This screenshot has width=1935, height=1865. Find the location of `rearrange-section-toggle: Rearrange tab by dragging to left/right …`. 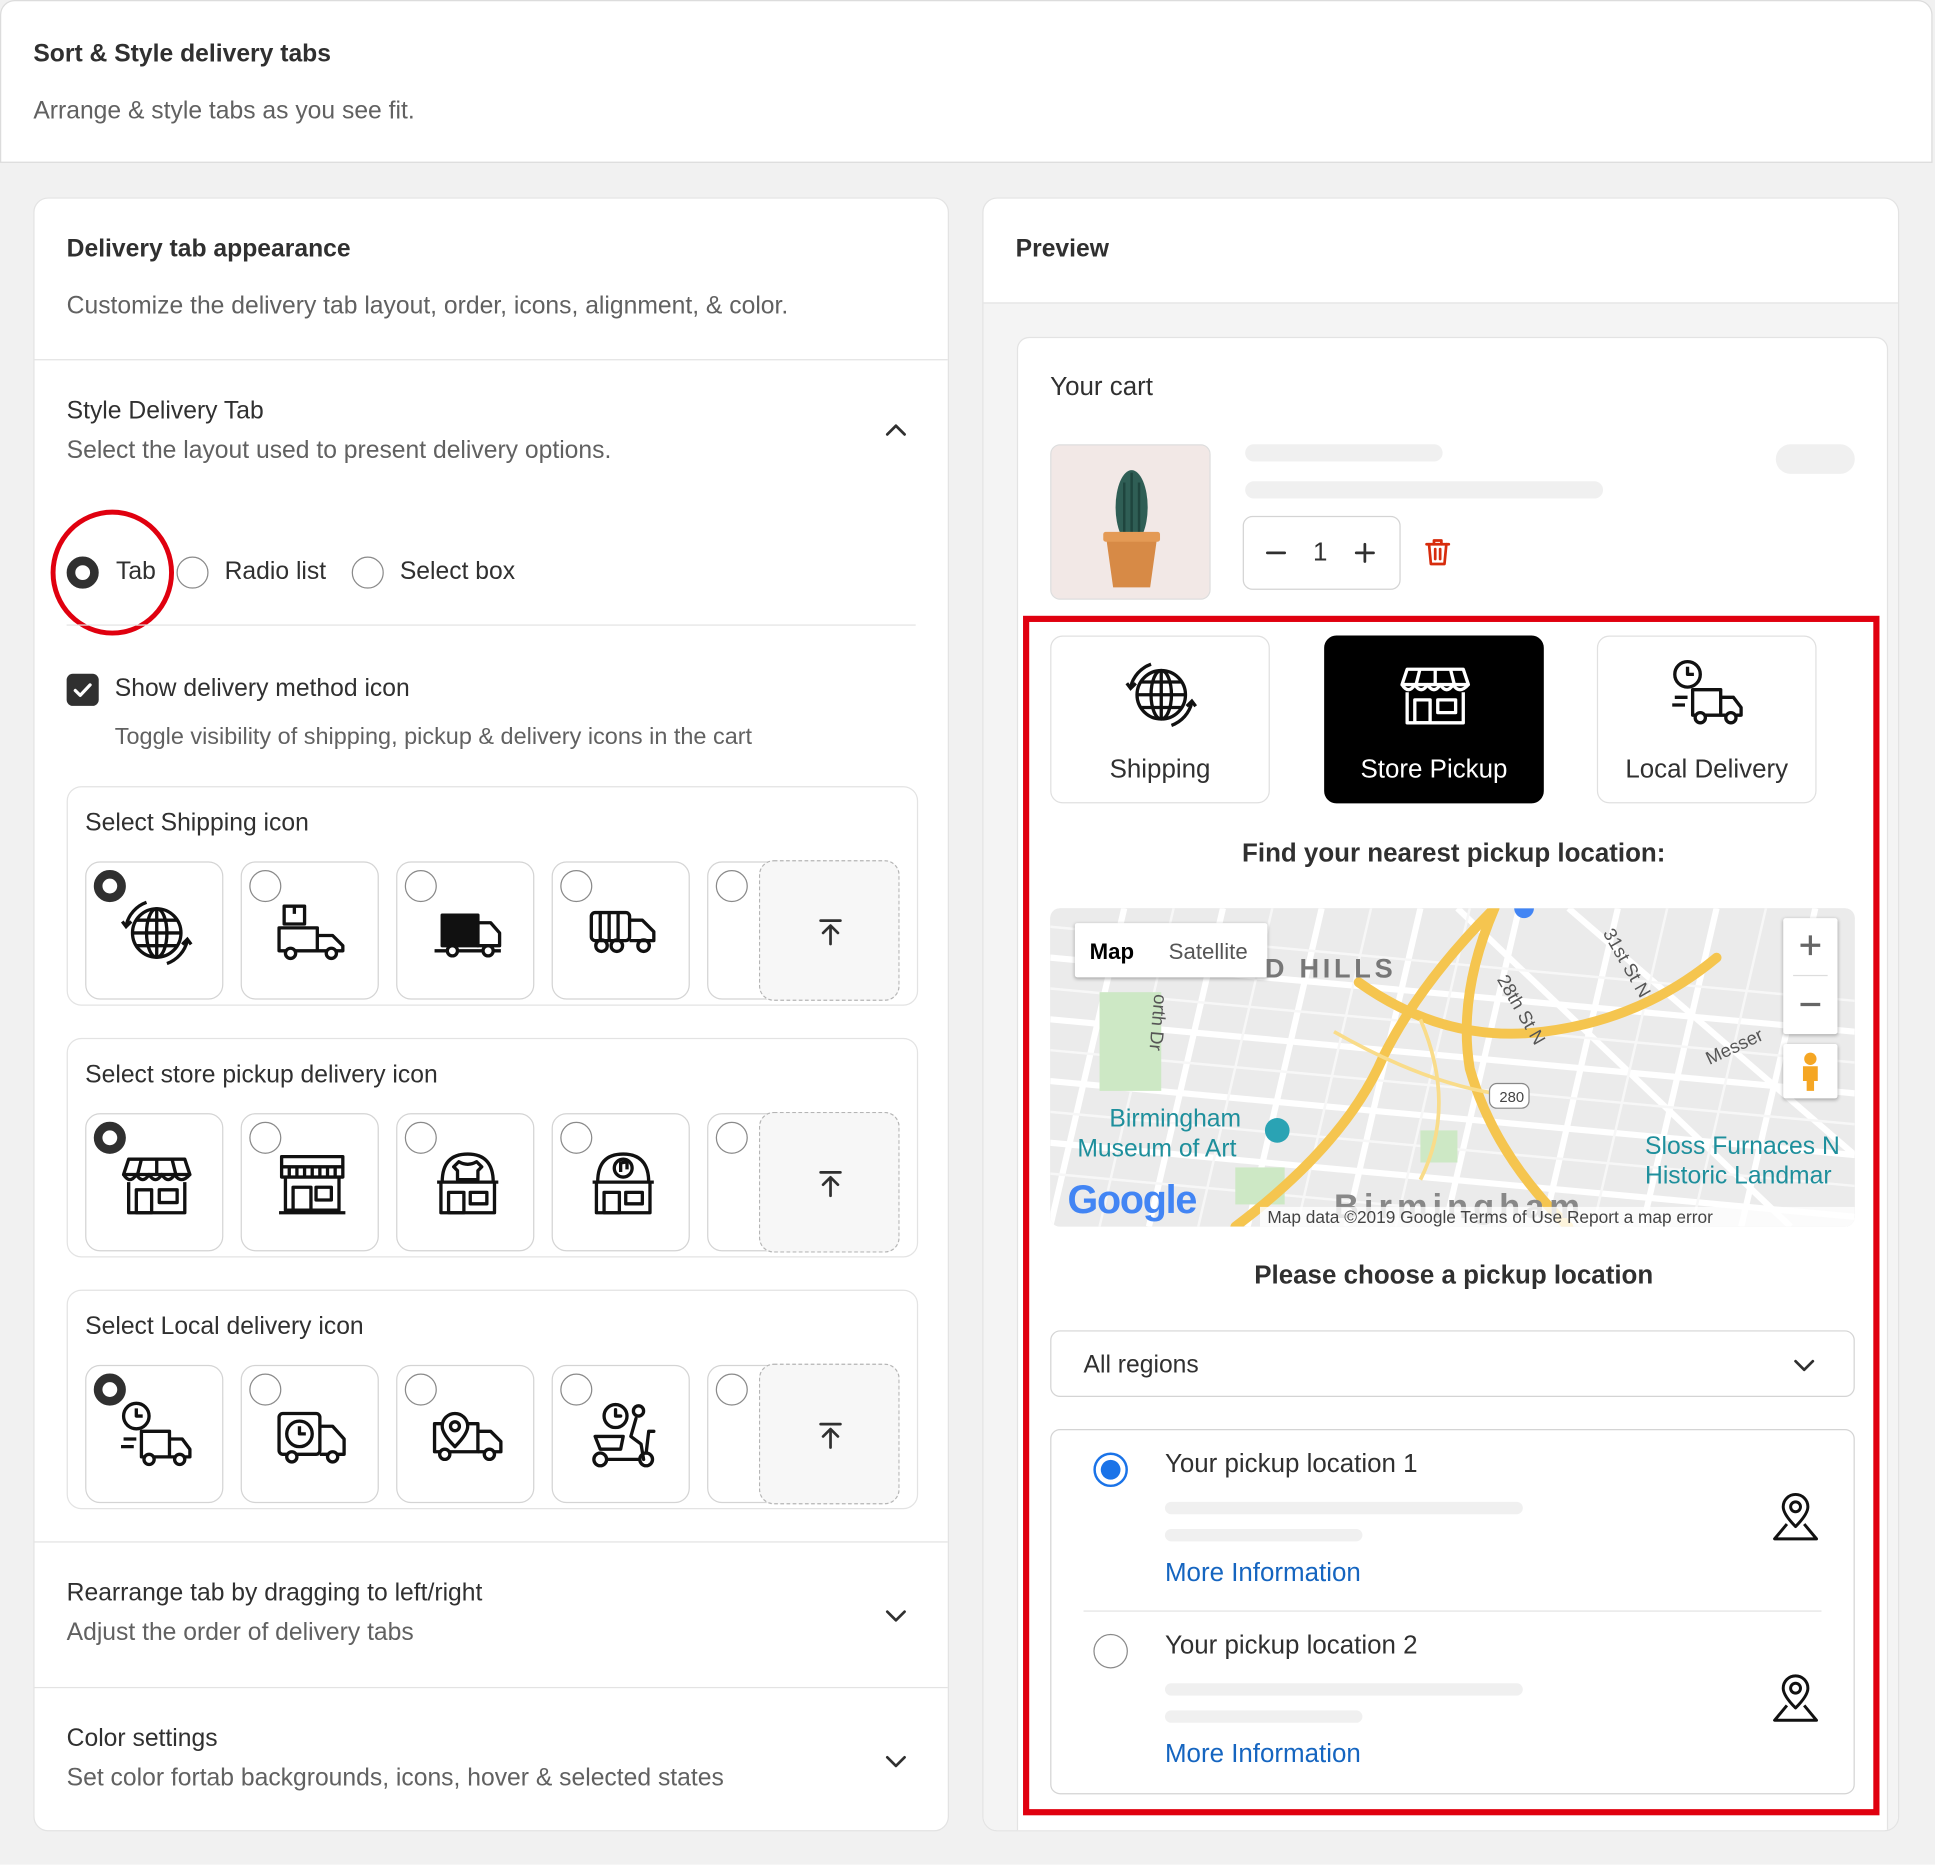

rearrange-section-toggle: Rearrange tab by dragging to left/right … is located at coordinates (491, 1615).